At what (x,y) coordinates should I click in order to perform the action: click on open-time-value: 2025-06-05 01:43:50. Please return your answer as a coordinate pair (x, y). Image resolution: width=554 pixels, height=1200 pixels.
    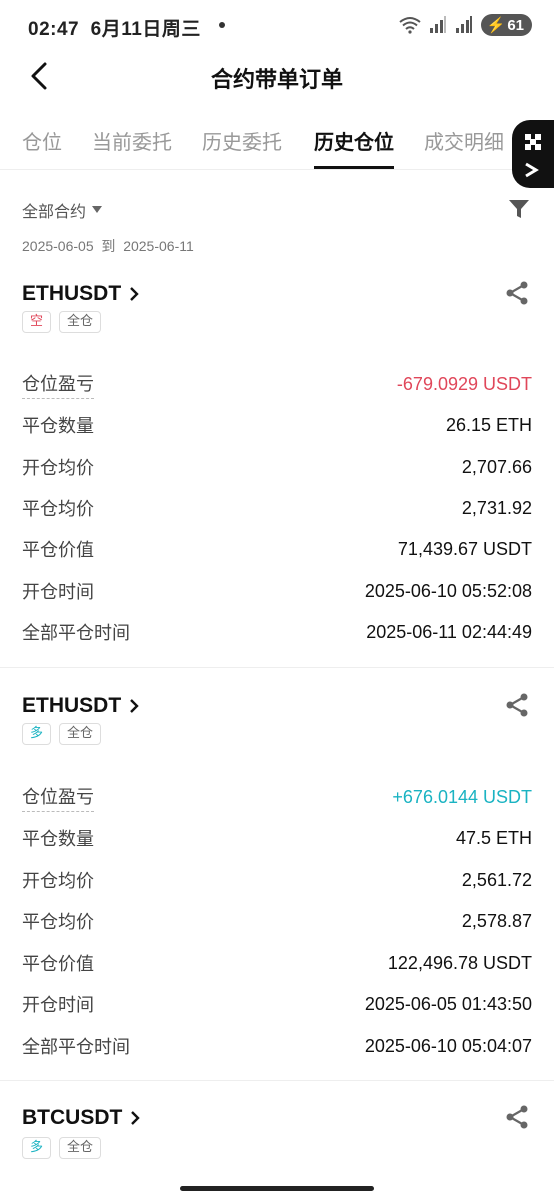
    Looking at the image, I should click on (448, 1003).